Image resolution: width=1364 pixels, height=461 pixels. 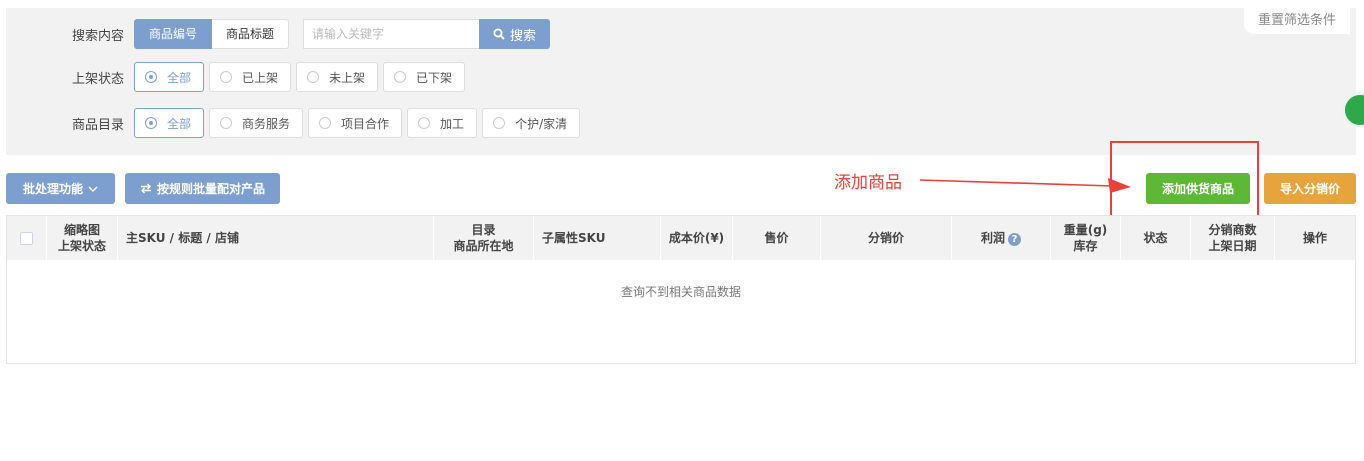 I want to click on col-thumbnail: 缩略图 上架状态, so click(x=82, y=238).